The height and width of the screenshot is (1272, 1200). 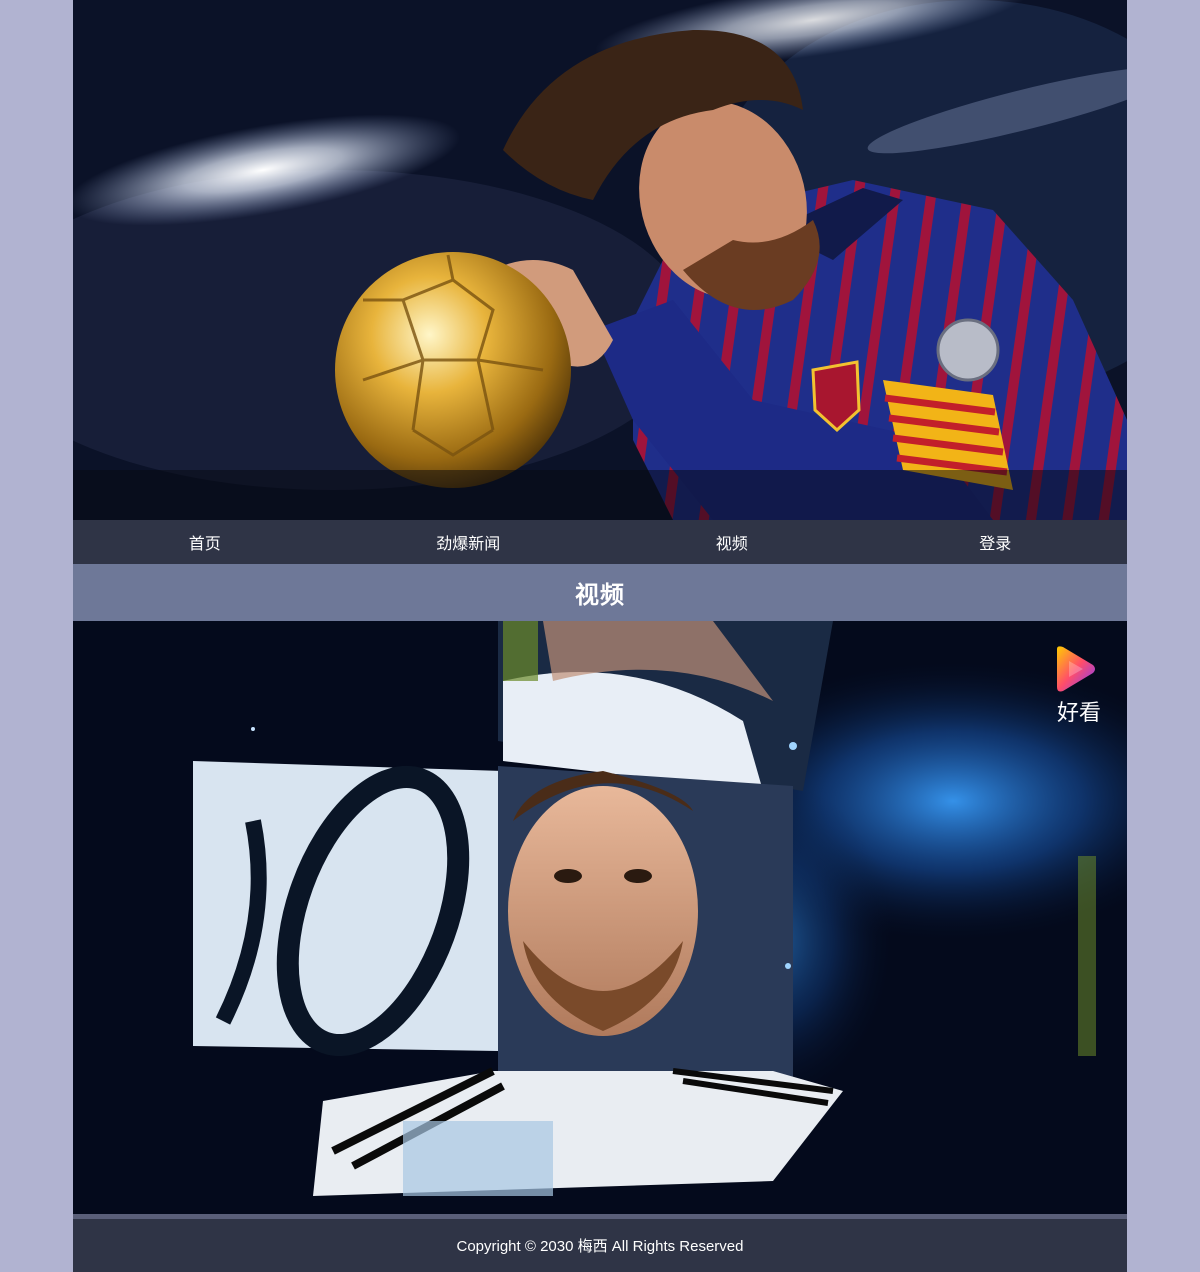 What do you see at coordinates (1078, 713) in the screenshot?
I see `watermark-label: 好看` at bounding box center [1078, 713].